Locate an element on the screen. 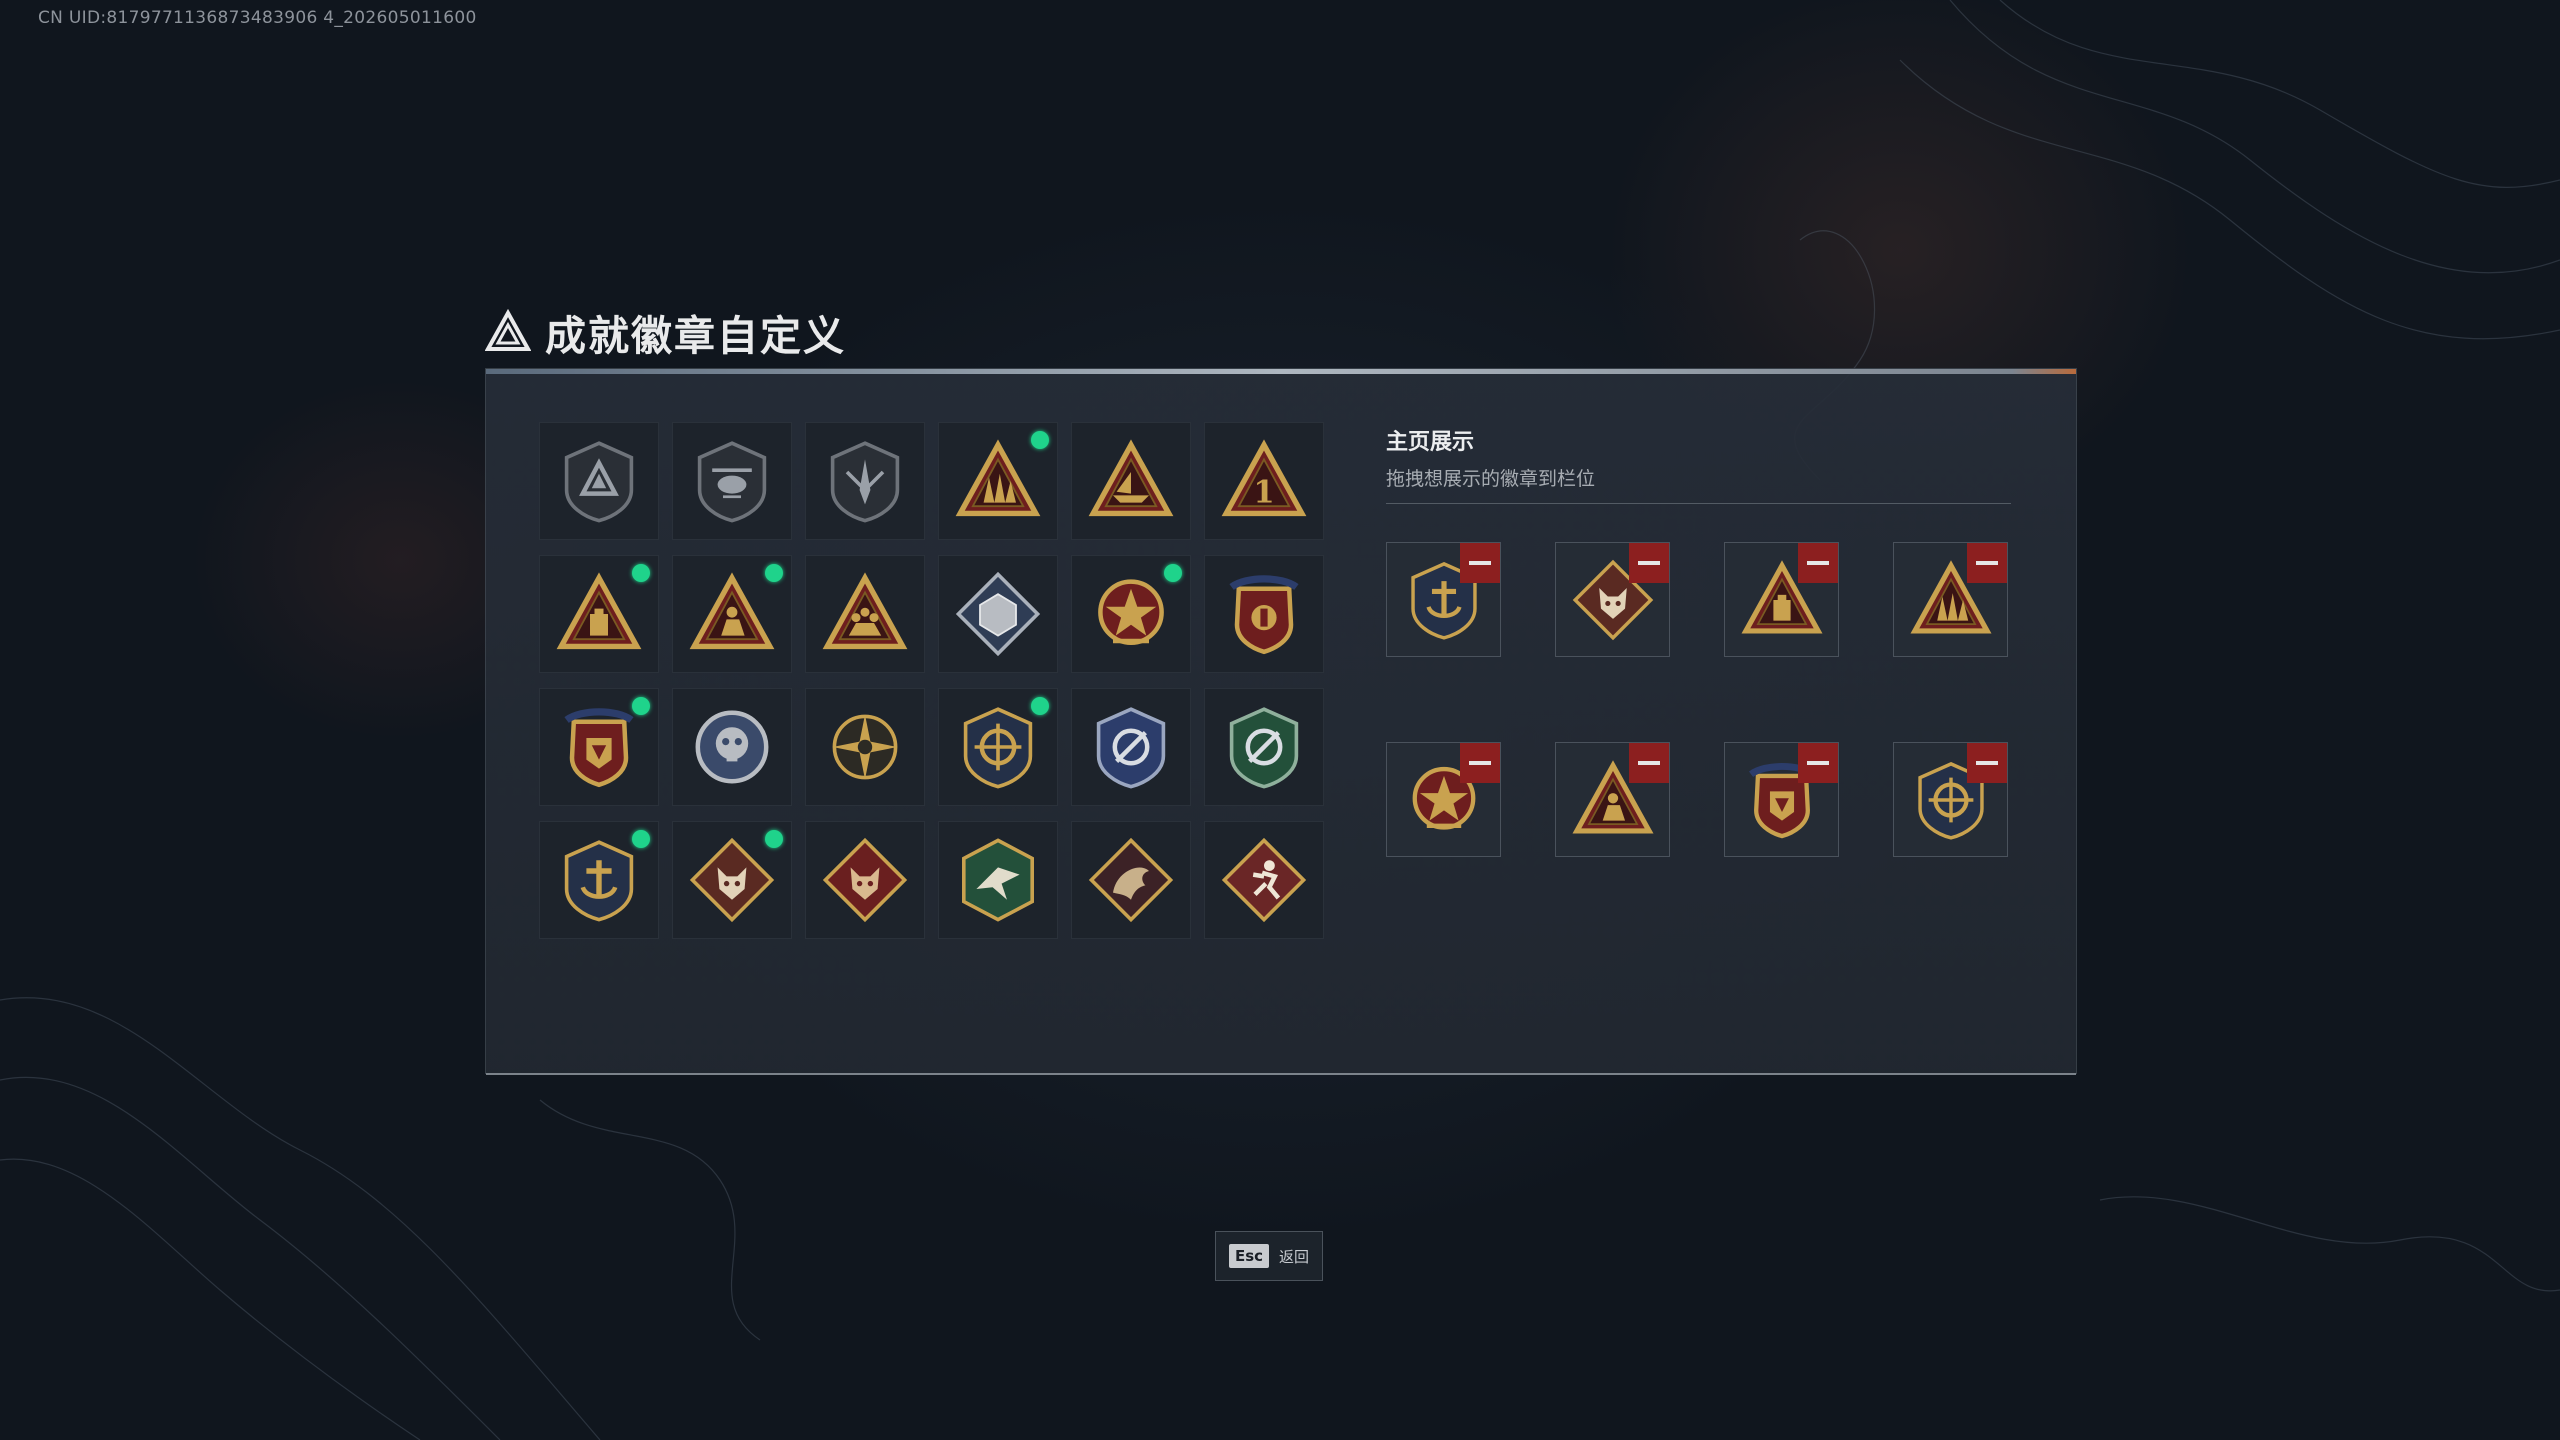 This screenshot has height=1440, width=2560. runner-diamond-badge-icon is located at coordinates (1264, 880).